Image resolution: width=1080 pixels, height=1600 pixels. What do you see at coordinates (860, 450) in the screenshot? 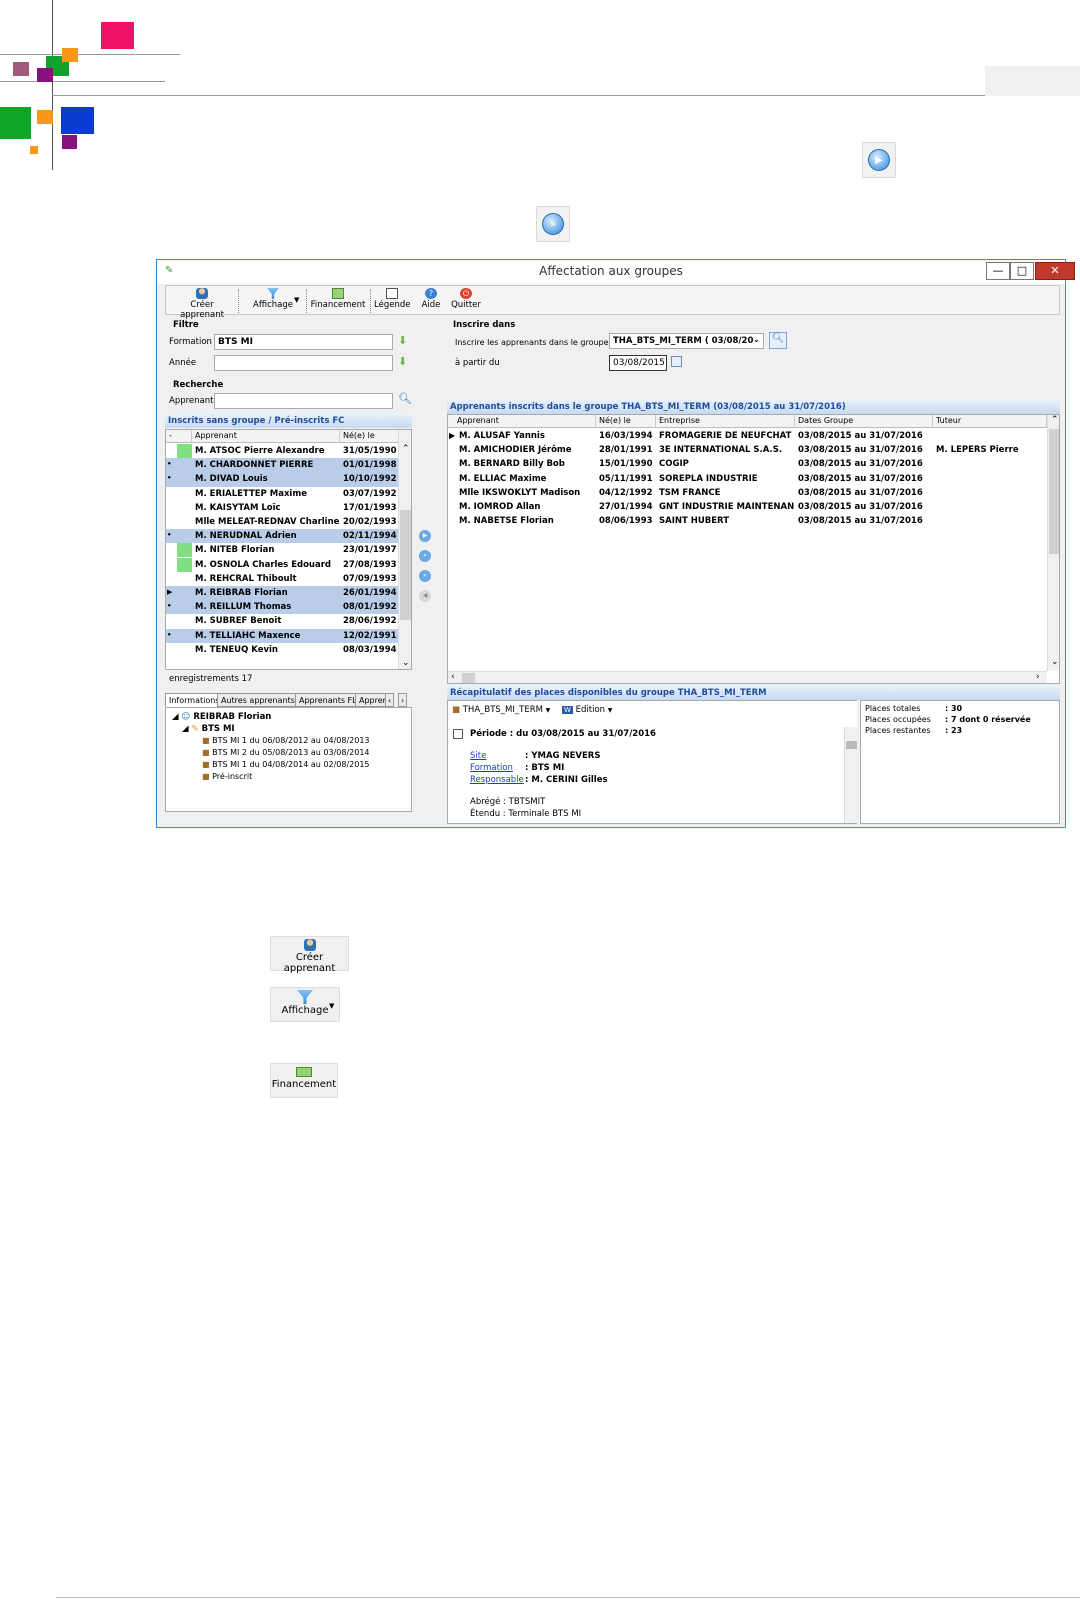
I see `row-dates: 03/08/2015 au 31/07/2016` at bounding box center [860, 450].